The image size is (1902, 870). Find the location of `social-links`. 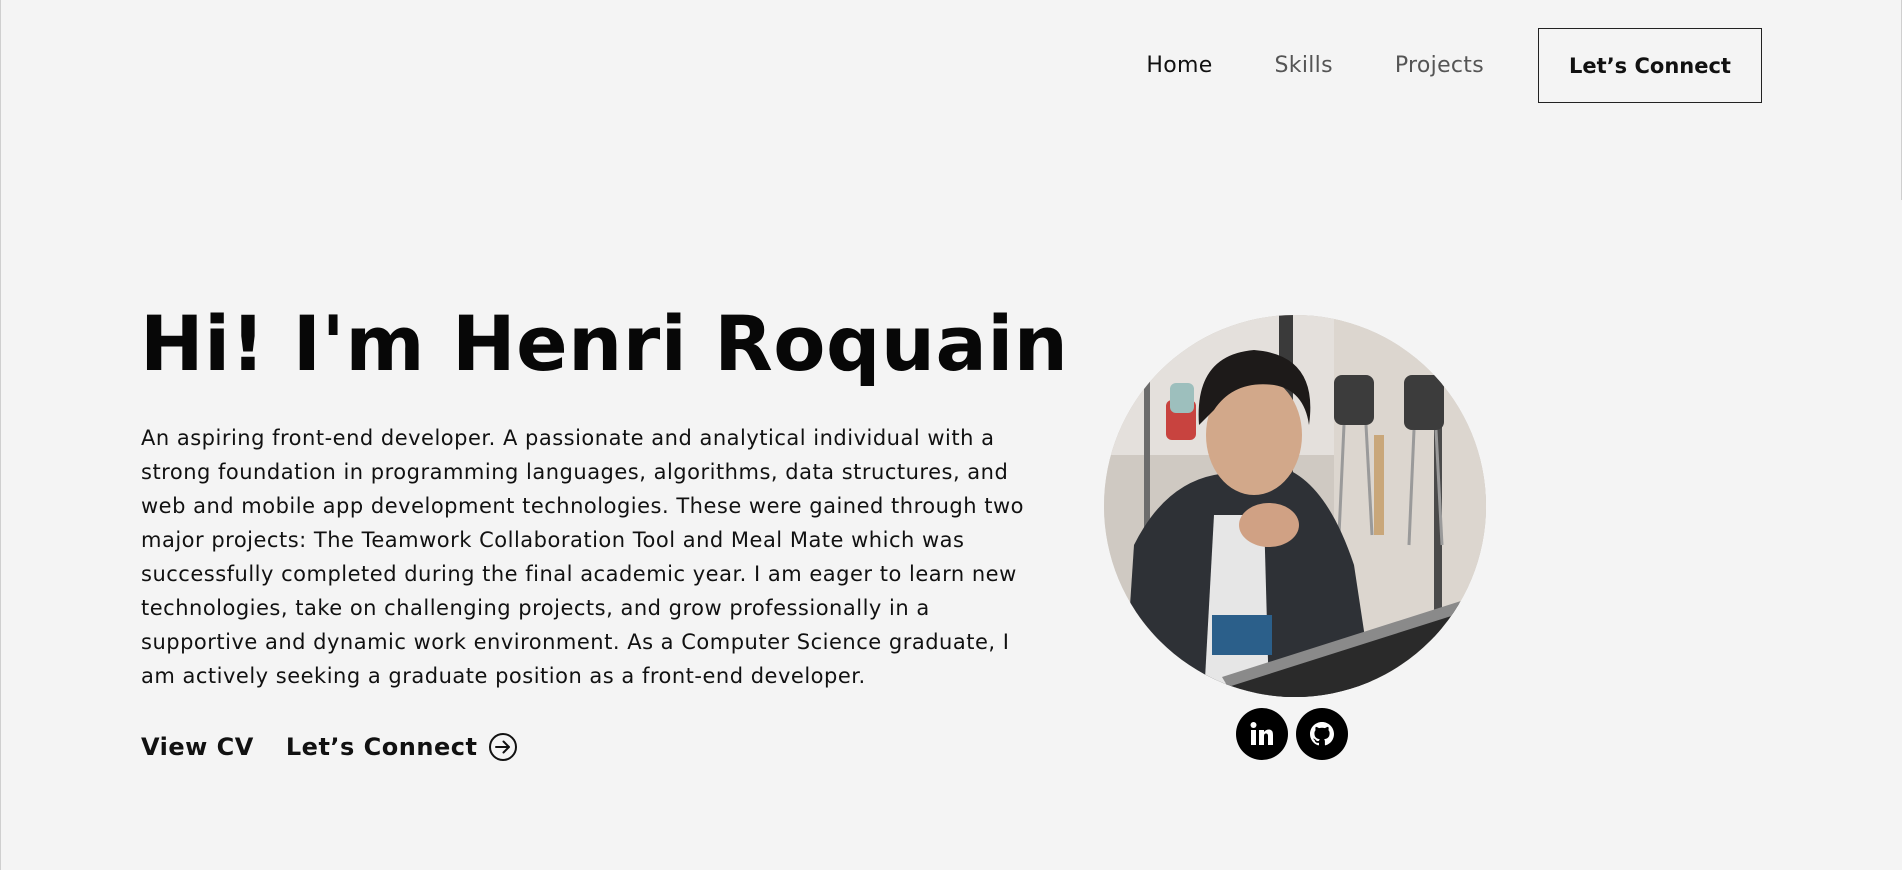

social-links is located at coordinates (1296, 734).